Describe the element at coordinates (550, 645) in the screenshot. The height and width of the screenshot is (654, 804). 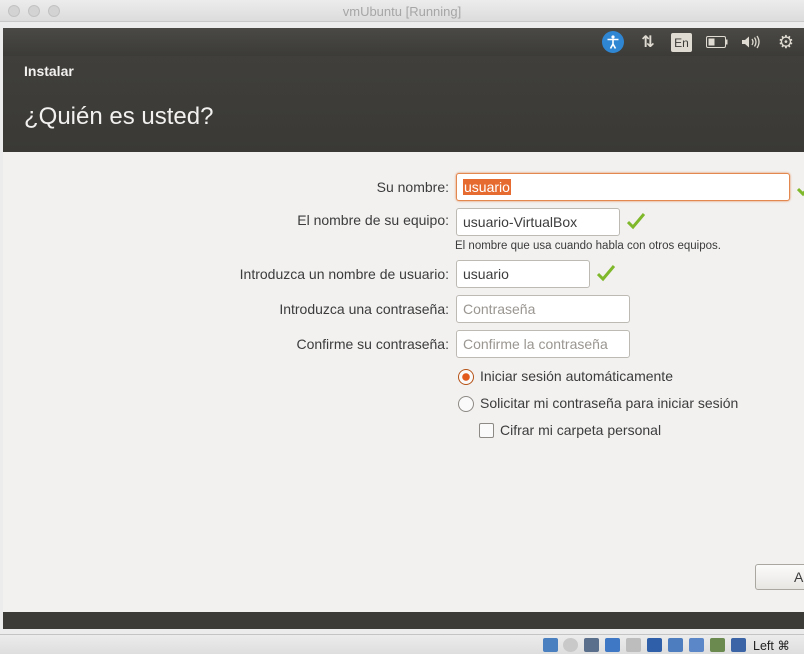
I see `hard-disk-icon` at that location.